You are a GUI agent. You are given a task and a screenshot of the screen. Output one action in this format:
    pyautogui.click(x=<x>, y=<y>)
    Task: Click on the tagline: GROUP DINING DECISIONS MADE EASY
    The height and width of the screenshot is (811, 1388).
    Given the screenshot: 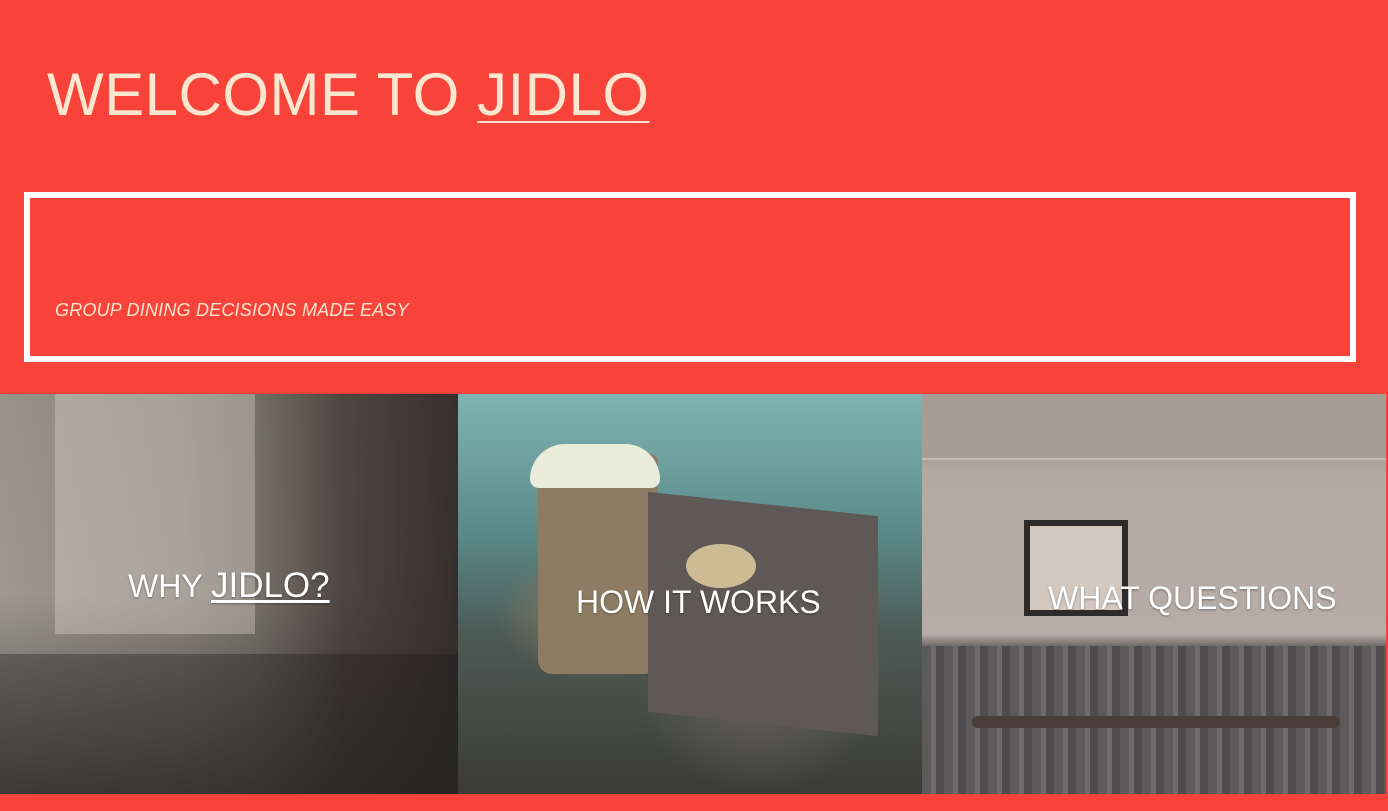 What is the action you would take?
    pyautogui.click(x=232, y=310)
    